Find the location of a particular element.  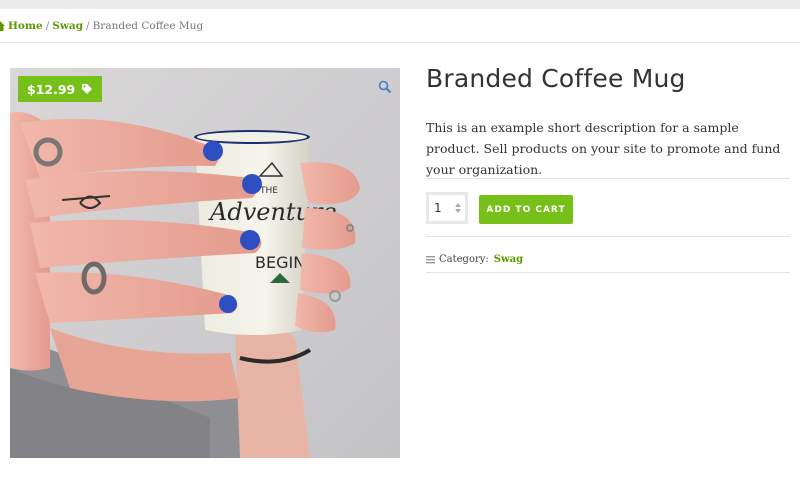

cart-divider is located at coordinates (608, 236).